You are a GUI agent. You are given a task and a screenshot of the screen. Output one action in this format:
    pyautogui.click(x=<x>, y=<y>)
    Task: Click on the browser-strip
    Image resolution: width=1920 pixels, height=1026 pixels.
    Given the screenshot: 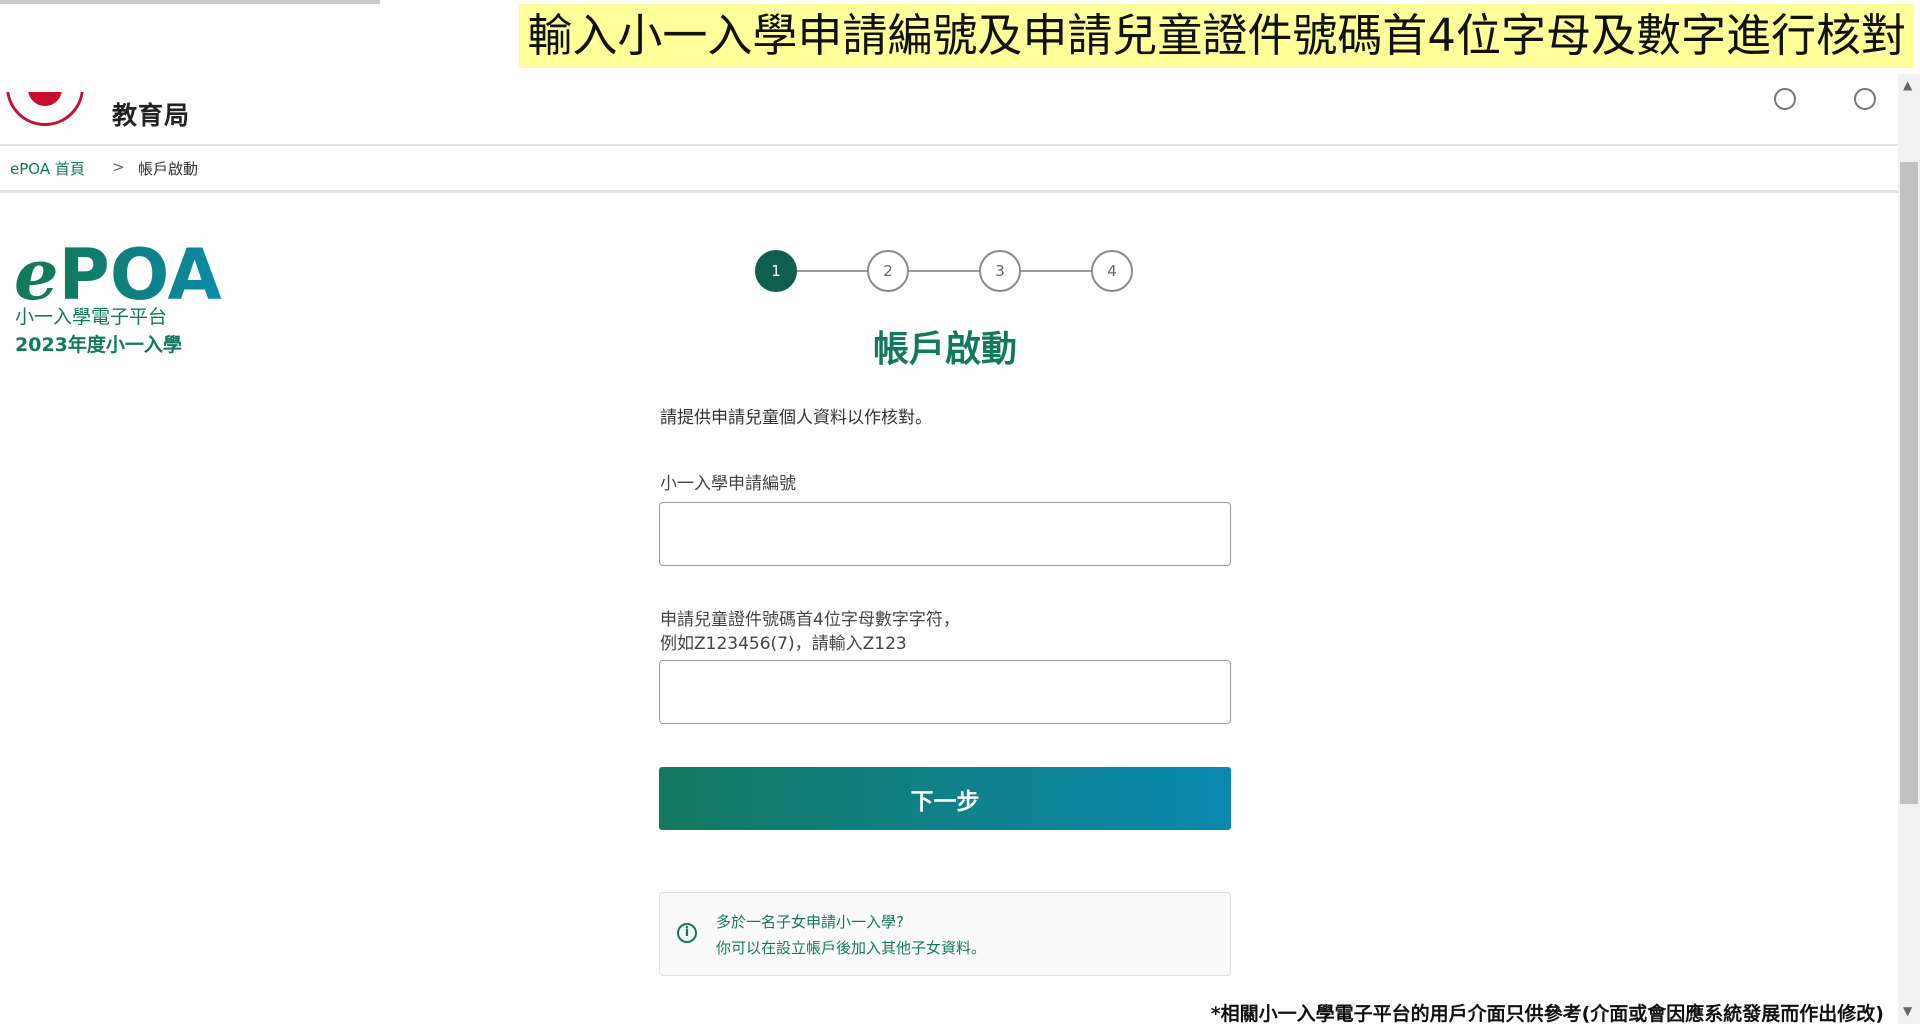 What is the action you would take?
    pyautogui.click(x=190, y=2)
    